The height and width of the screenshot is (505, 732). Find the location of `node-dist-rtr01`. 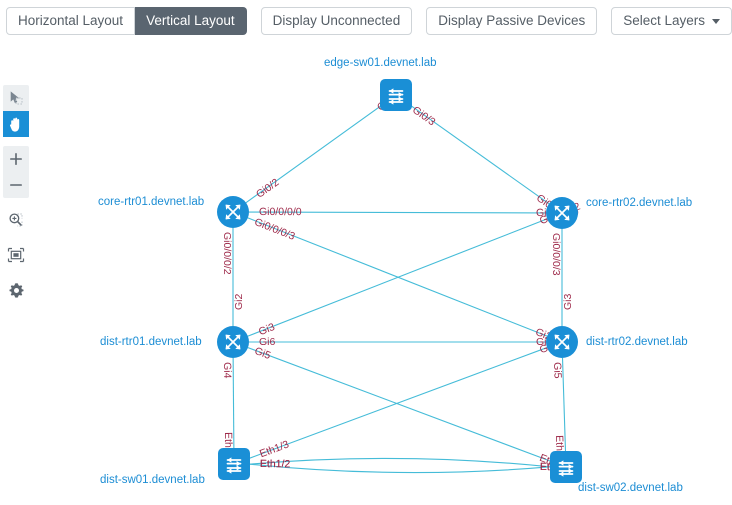

node-dist-rtr01 is located at coordinates (233, 342).